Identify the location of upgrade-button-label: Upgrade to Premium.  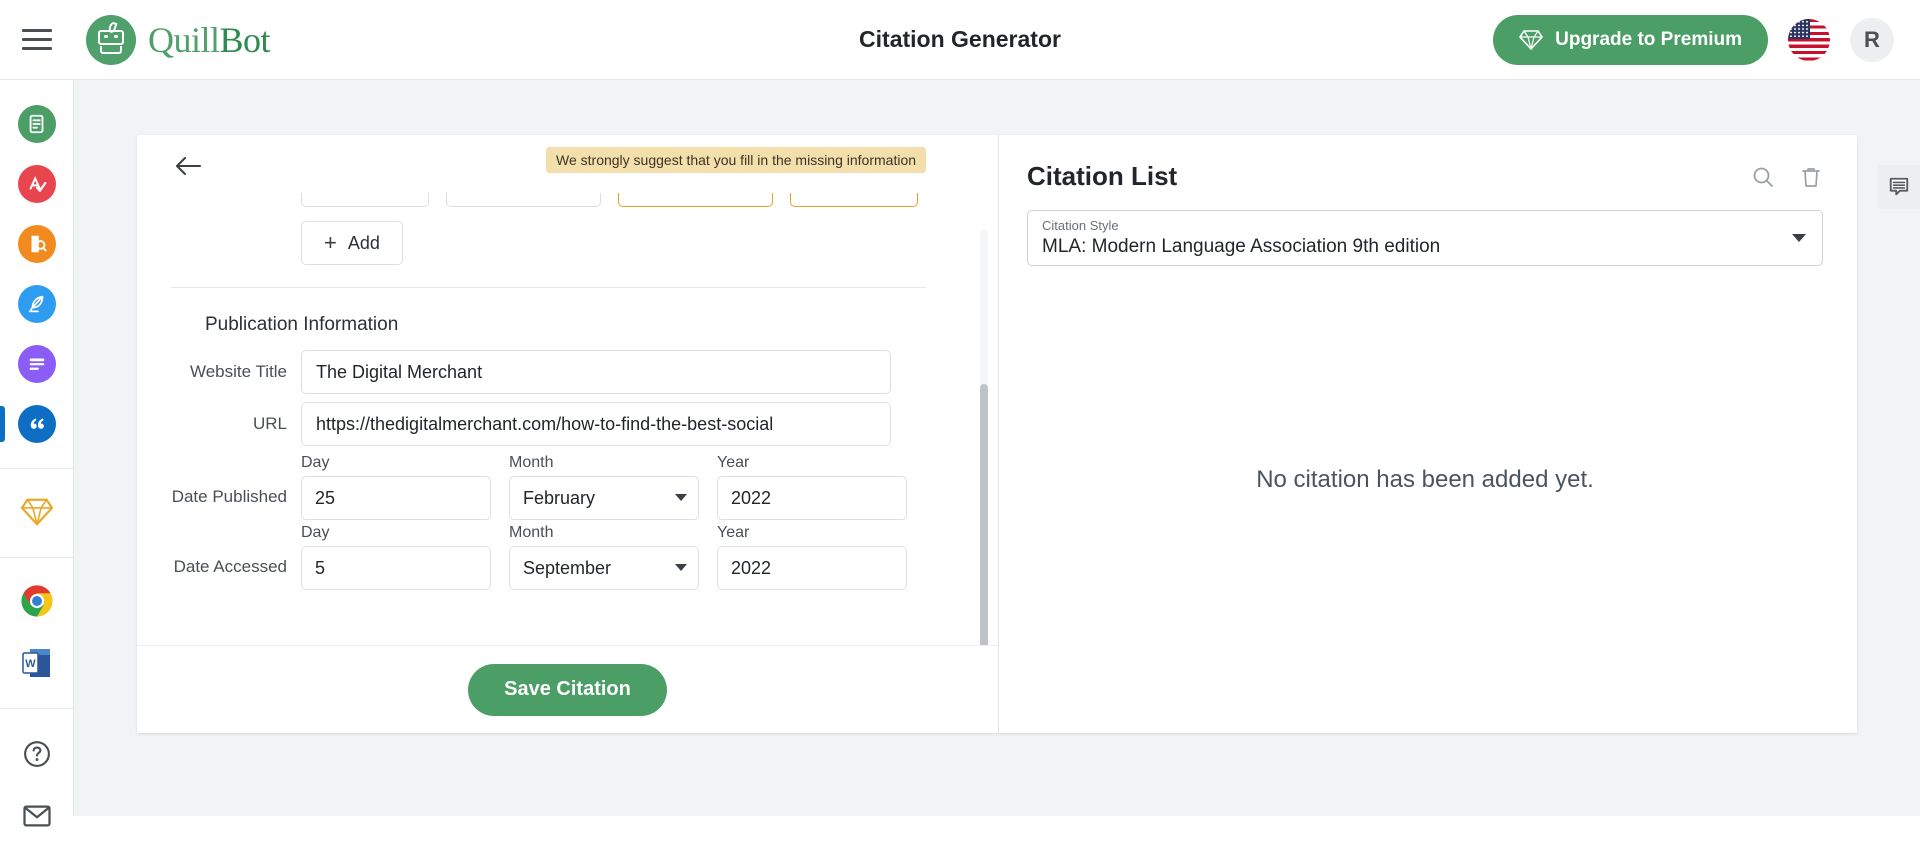
(1648, 39).